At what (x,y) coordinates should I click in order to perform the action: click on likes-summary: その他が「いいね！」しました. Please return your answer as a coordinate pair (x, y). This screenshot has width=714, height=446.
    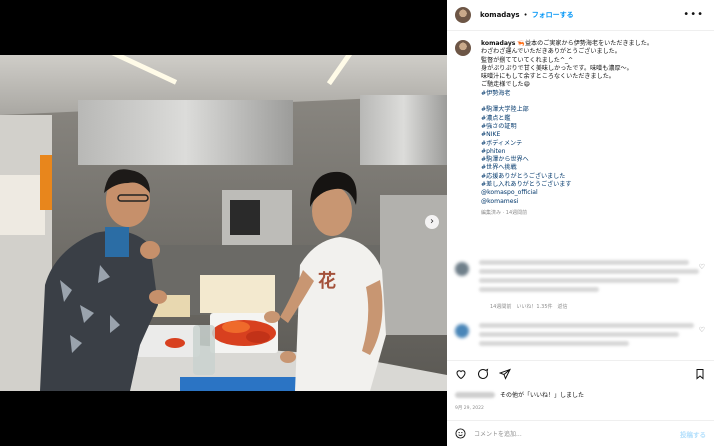
    Looking at the image, I should click on (519, 394).